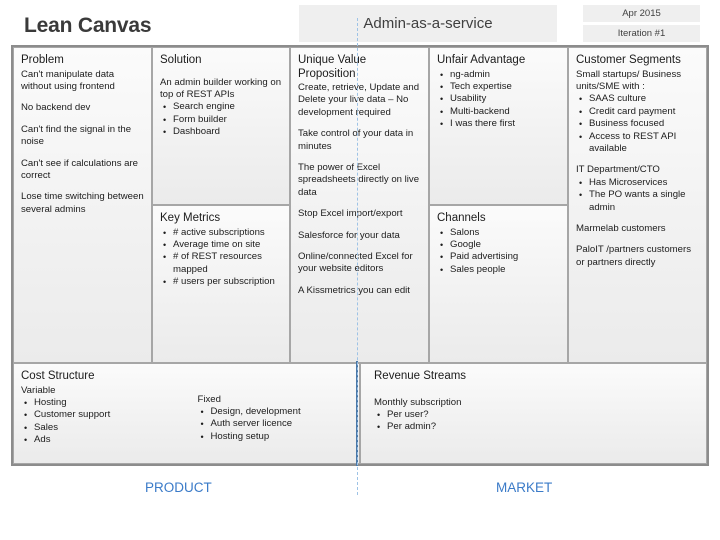 This screenshot has height=540, width=720. I want to click on list-item: Per admin?, so click(538, 427).